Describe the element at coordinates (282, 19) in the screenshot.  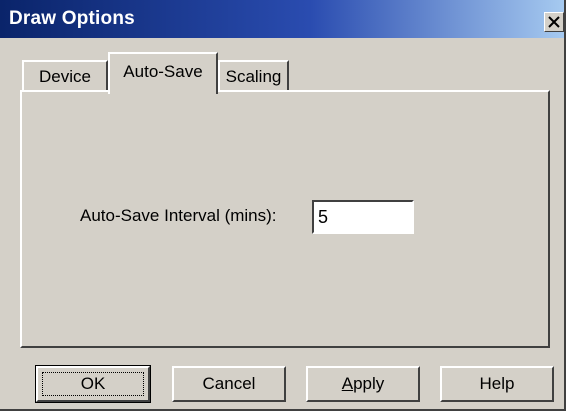
I see `title-bar: Draw Options` at that location.